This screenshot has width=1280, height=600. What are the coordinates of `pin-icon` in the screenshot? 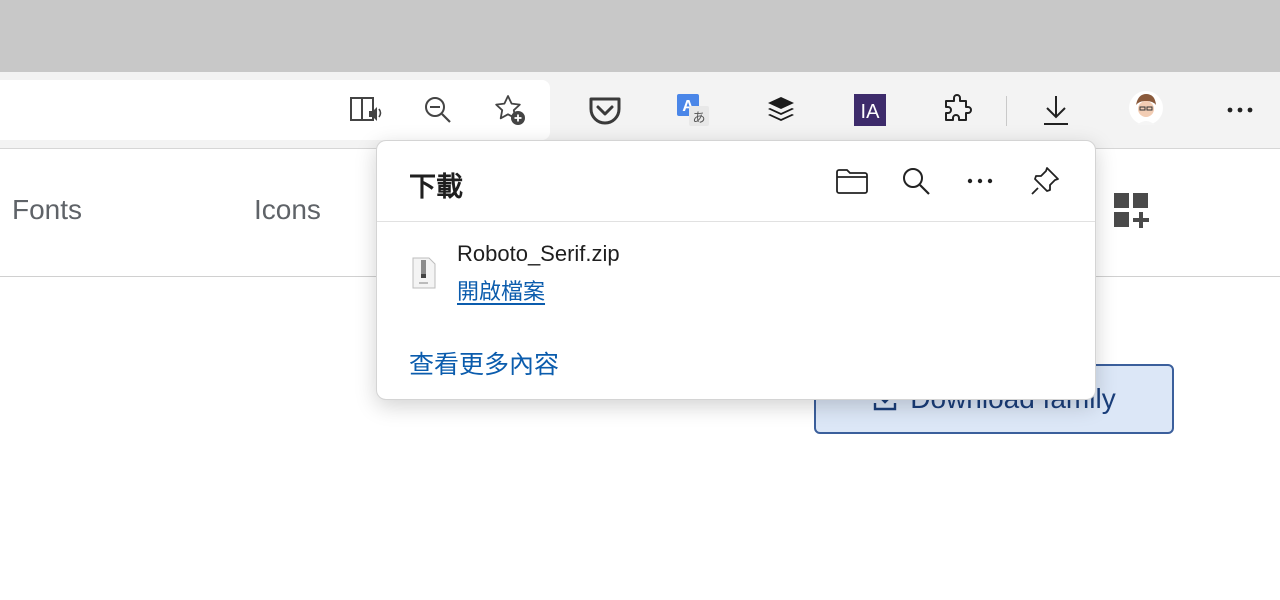 It's located at (1045, 181).